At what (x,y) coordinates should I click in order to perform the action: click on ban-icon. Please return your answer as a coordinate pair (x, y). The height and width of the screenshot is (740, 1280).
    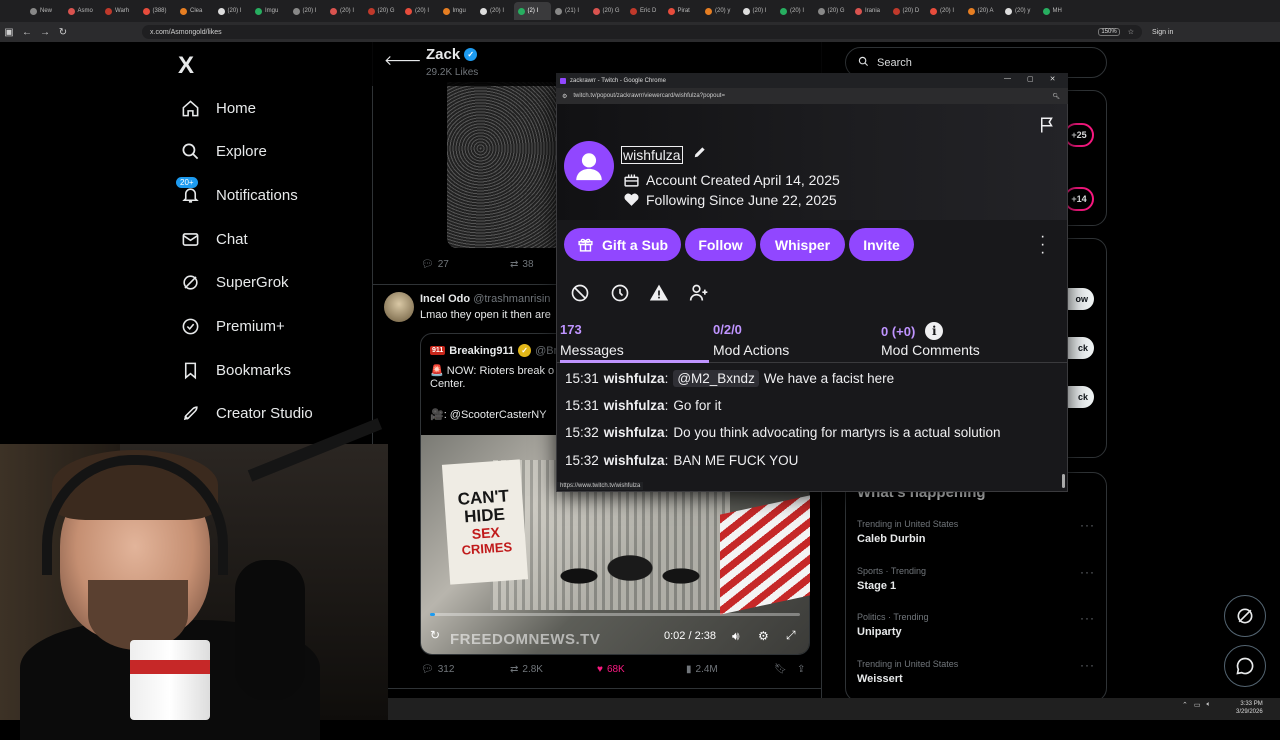
    Looking at the image, I should click on (580, 293).